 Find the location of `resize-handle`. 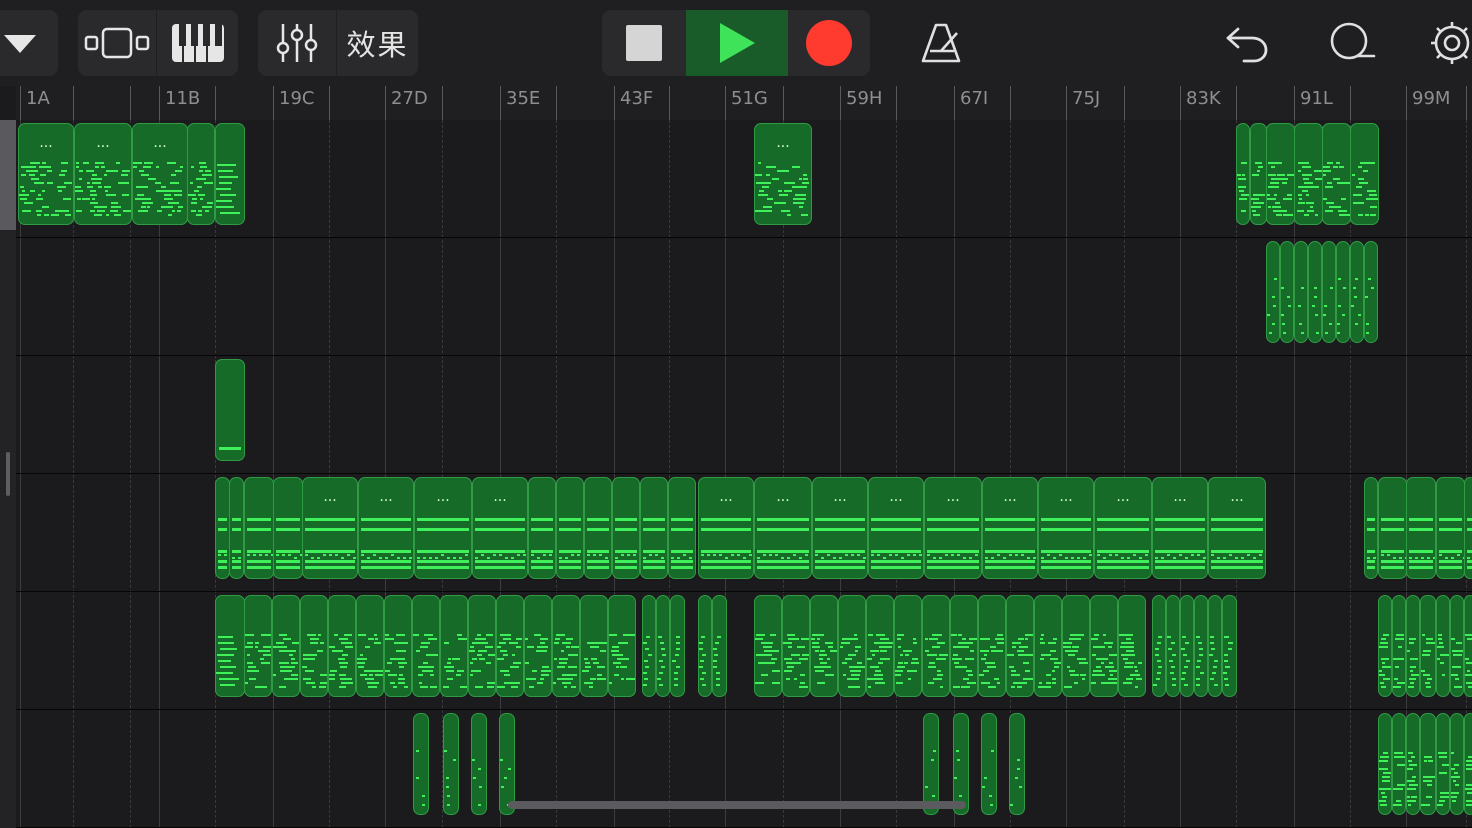

resize-handle is located at coordinates (8, 474).